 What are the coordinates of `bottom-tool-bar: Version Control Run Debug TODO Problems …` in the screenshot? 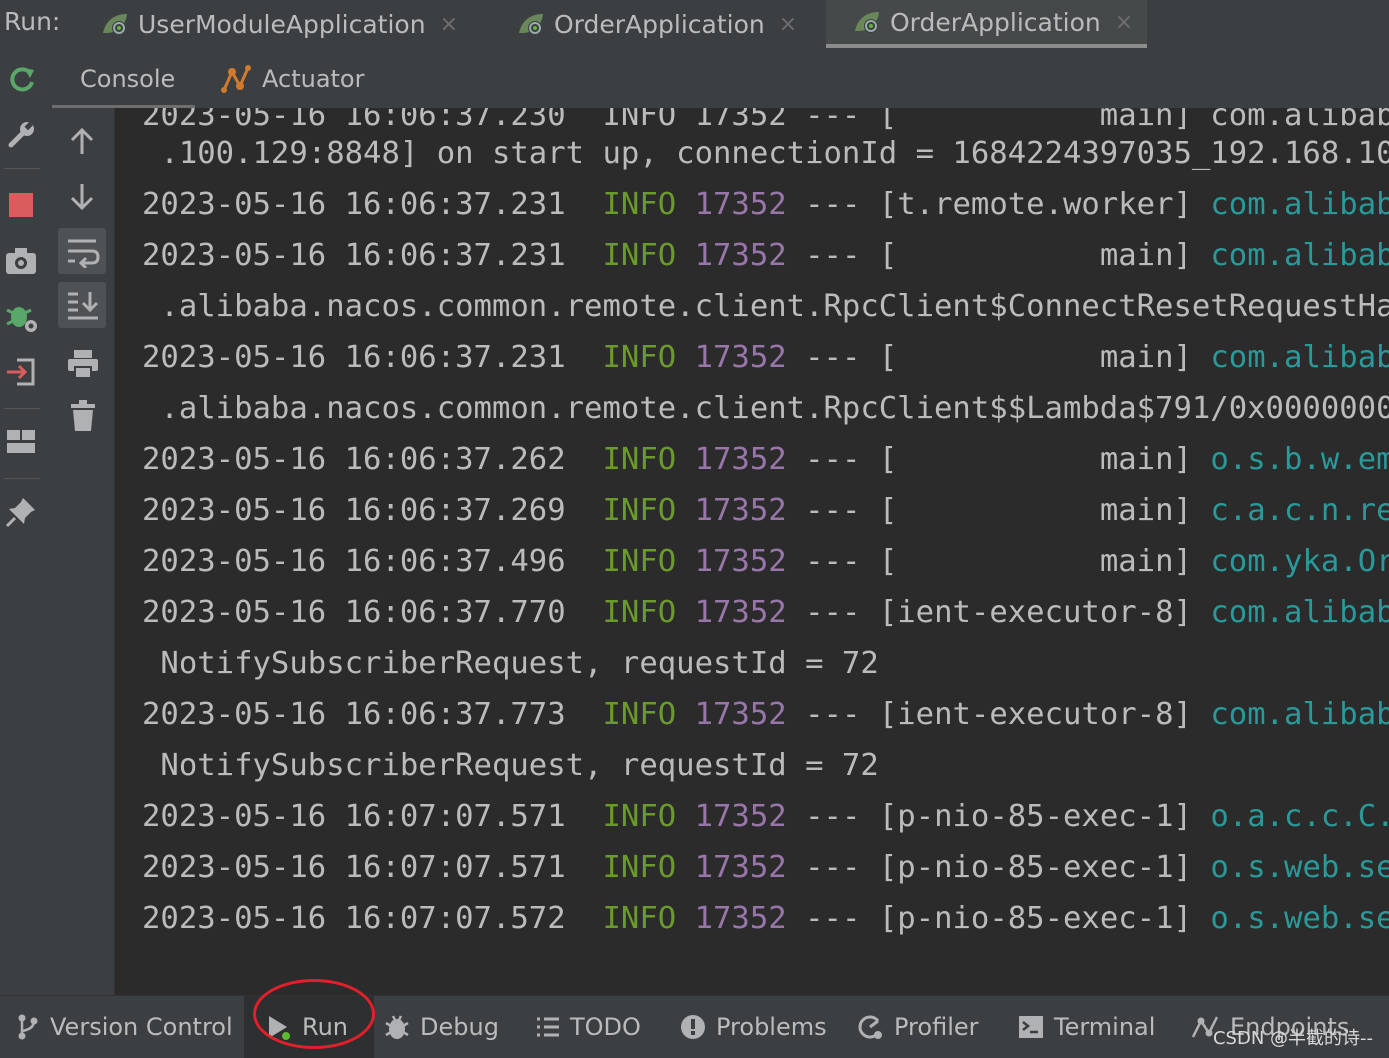 It's located at (694, 1026).